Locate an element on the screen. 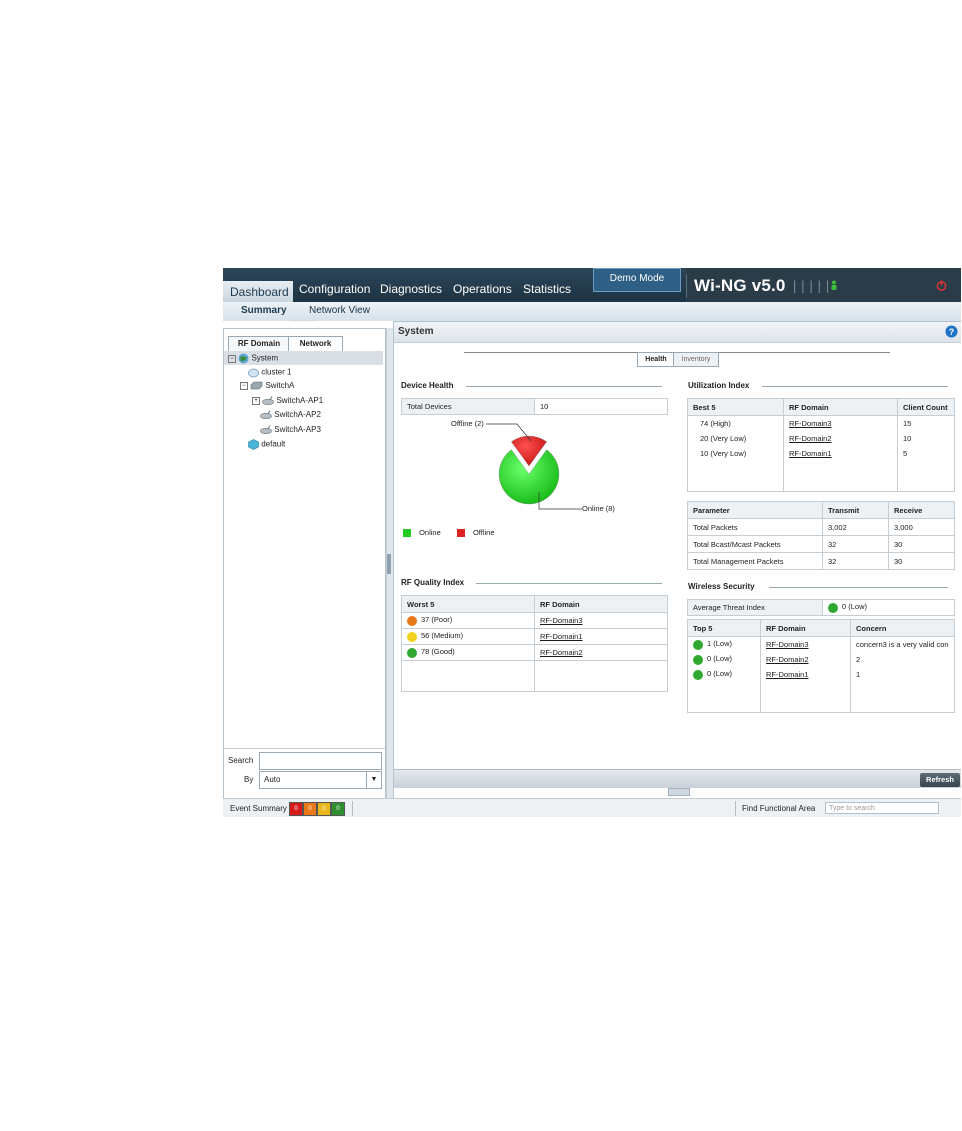  packet-param: Total Management Packets is located at coordinates (755, 561).